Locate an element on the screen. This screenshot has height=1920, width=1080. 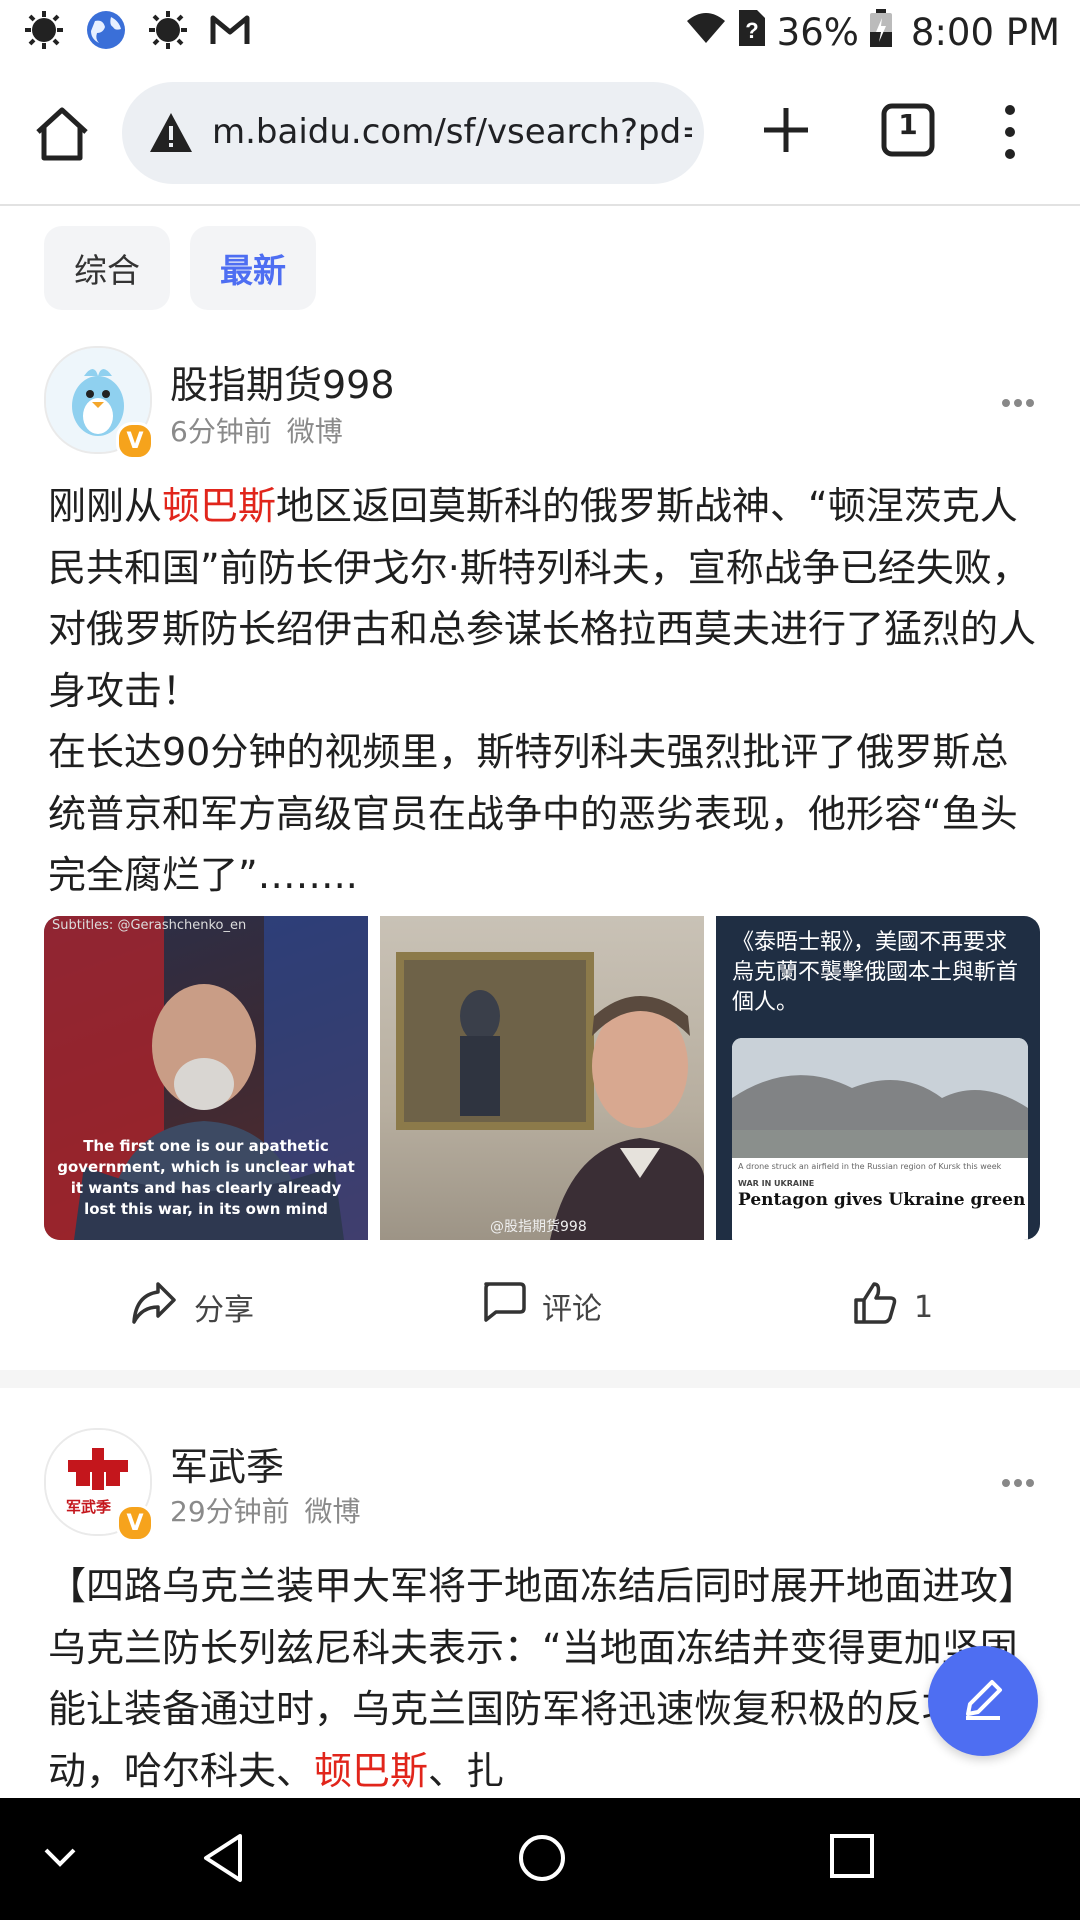
section-label: WAR IN UKRAINE is located at coordinates (776, 1183).